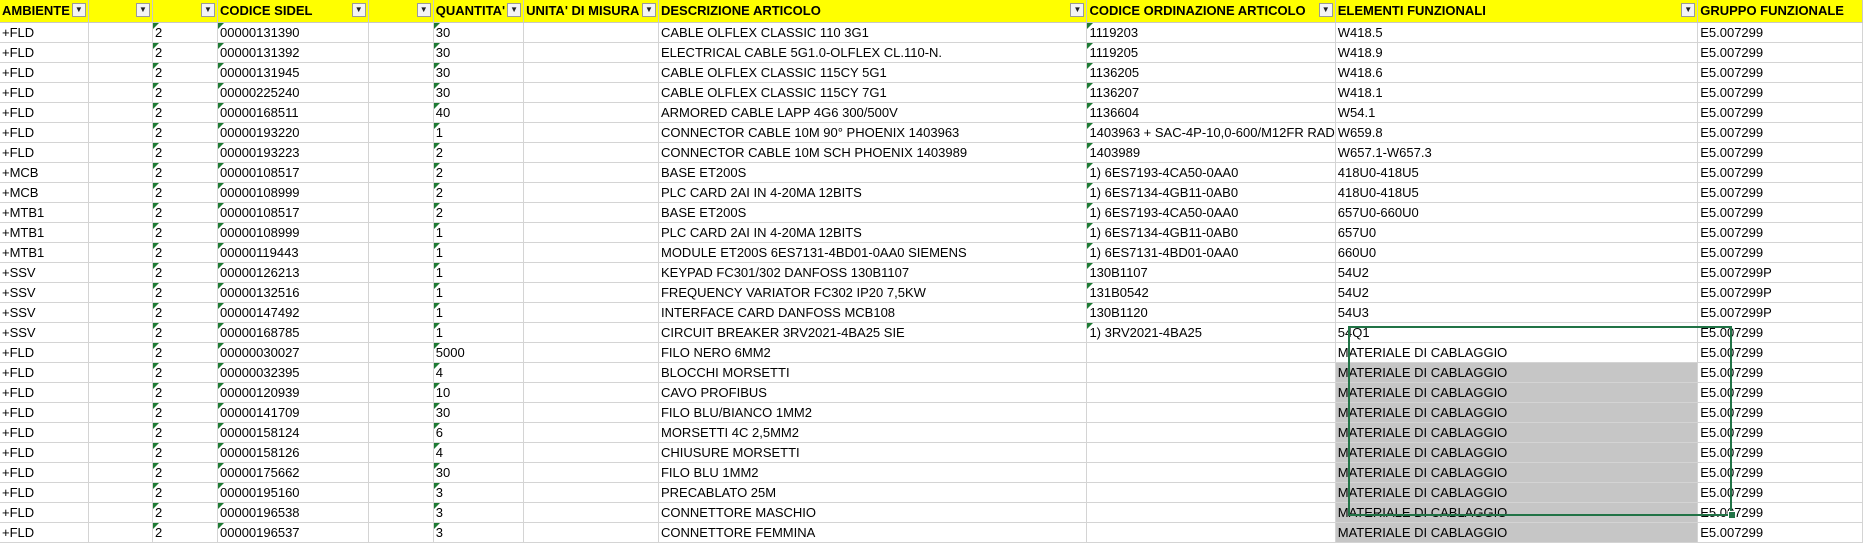 The height and width of the screenshot is (543, 1863). What do you see at coordinates (293, 11) in the screenshot?
I see `column-header-codice-sidel: CODICE SIDEL ▼` at bounding box center [293, 11].